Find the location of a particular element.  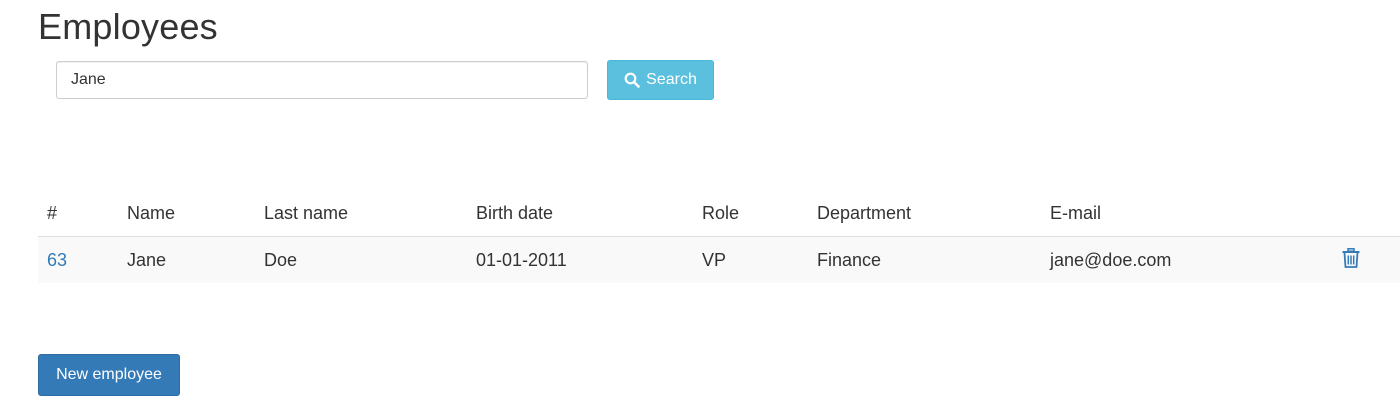

new-employee-button: New employee is located at coordinates (109, 375).